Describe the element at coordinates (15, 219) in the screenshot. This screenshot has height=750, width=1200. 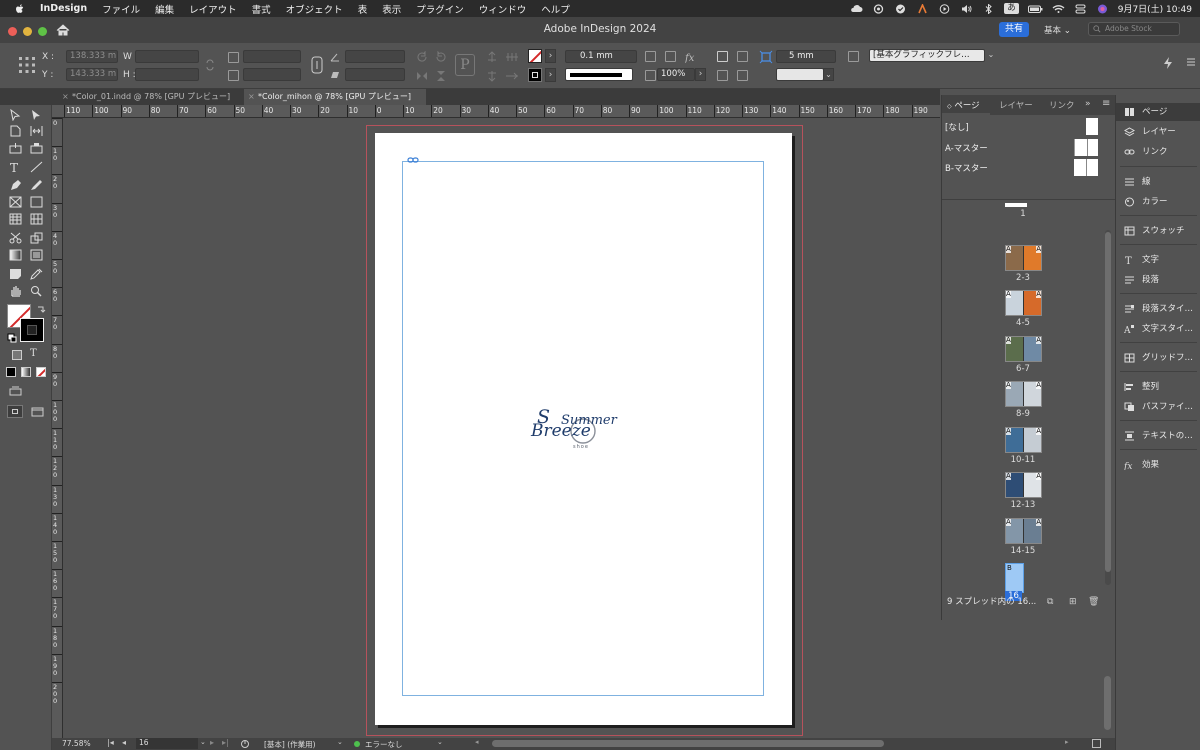
I see `horizontal-grid-tool-icon` at that location.